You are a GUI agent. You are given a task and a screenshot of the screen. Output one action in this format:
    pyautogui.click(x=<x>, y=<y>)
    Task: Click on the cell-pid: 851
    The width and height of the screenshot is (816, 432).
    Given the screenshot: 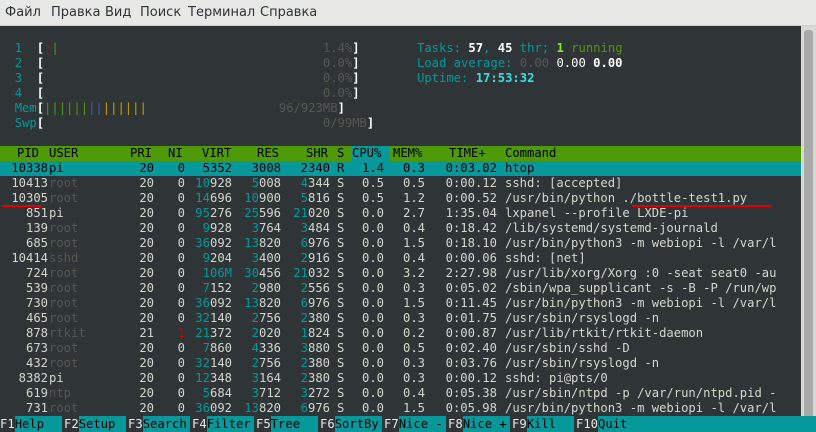 What is the action you would take?
    pyautogui.click(x=36, y=213)
    